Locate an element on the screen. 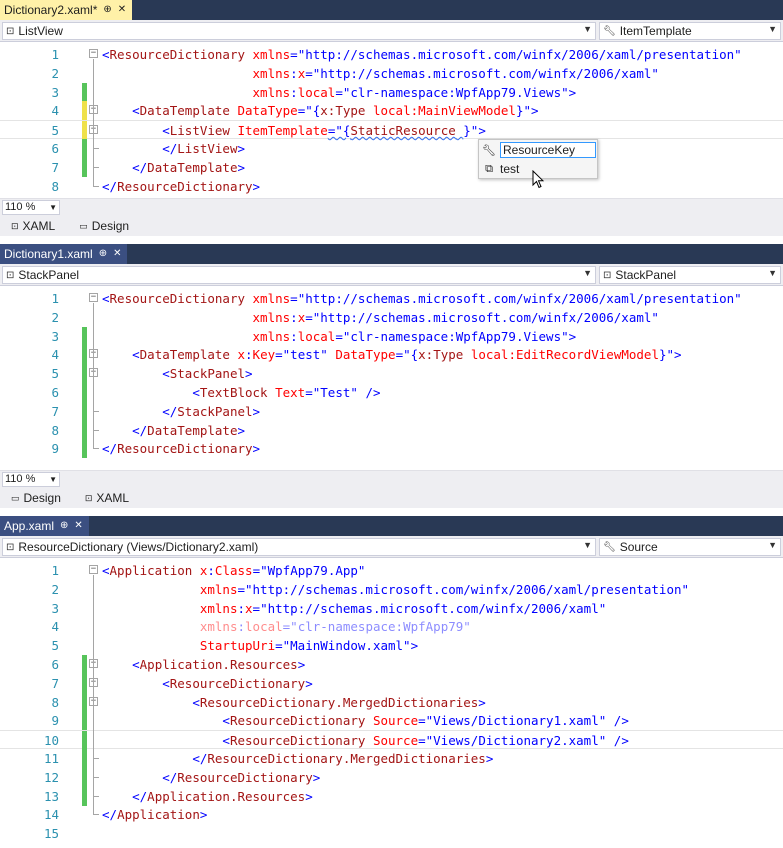 The height and width of the screenshot is (848, 783). code-text: <ResourceDictionary> is located at coordinates (237, 683).